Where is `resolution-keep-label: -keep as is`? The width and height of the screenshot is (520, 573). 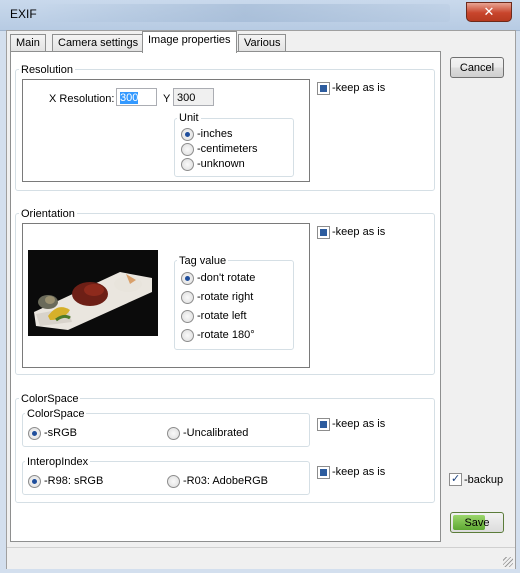 resolution-keep-label: -keep as is is located at coordinates (359, 88).